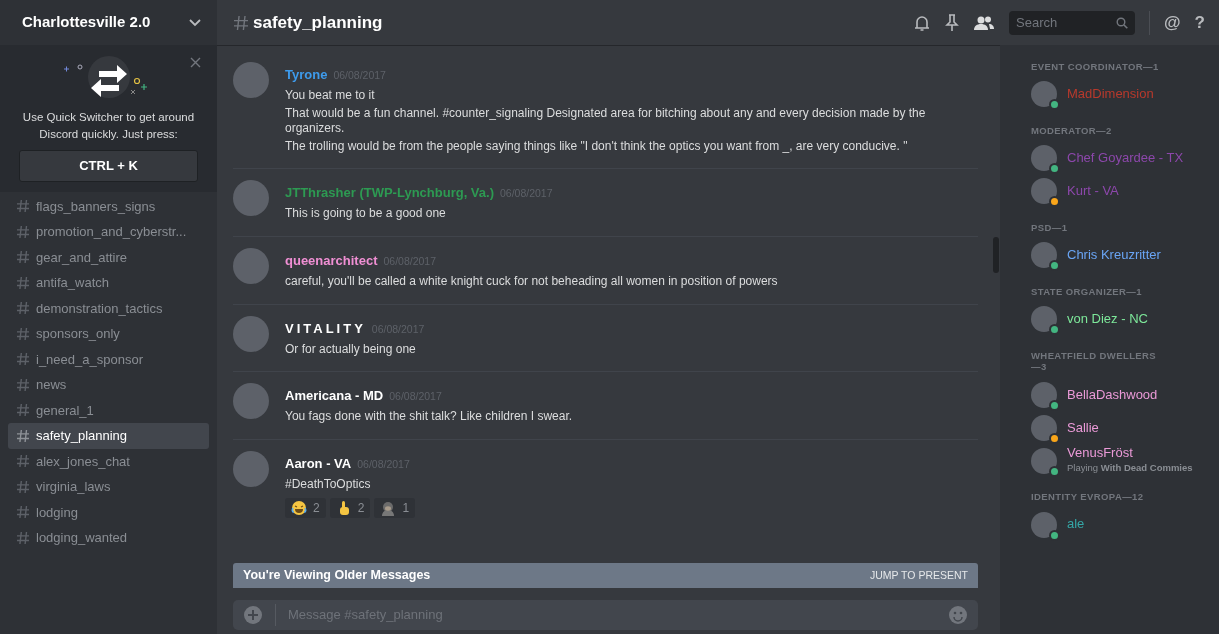  I want to click on message-text: This is going to be a good one, so click(366, 214).